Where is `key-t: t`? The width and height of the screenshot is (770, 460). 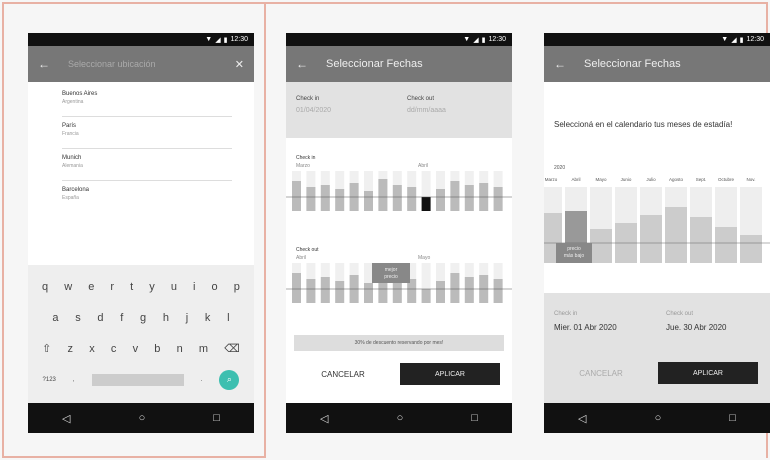
key-t: t is located at coordinates (131, 287).